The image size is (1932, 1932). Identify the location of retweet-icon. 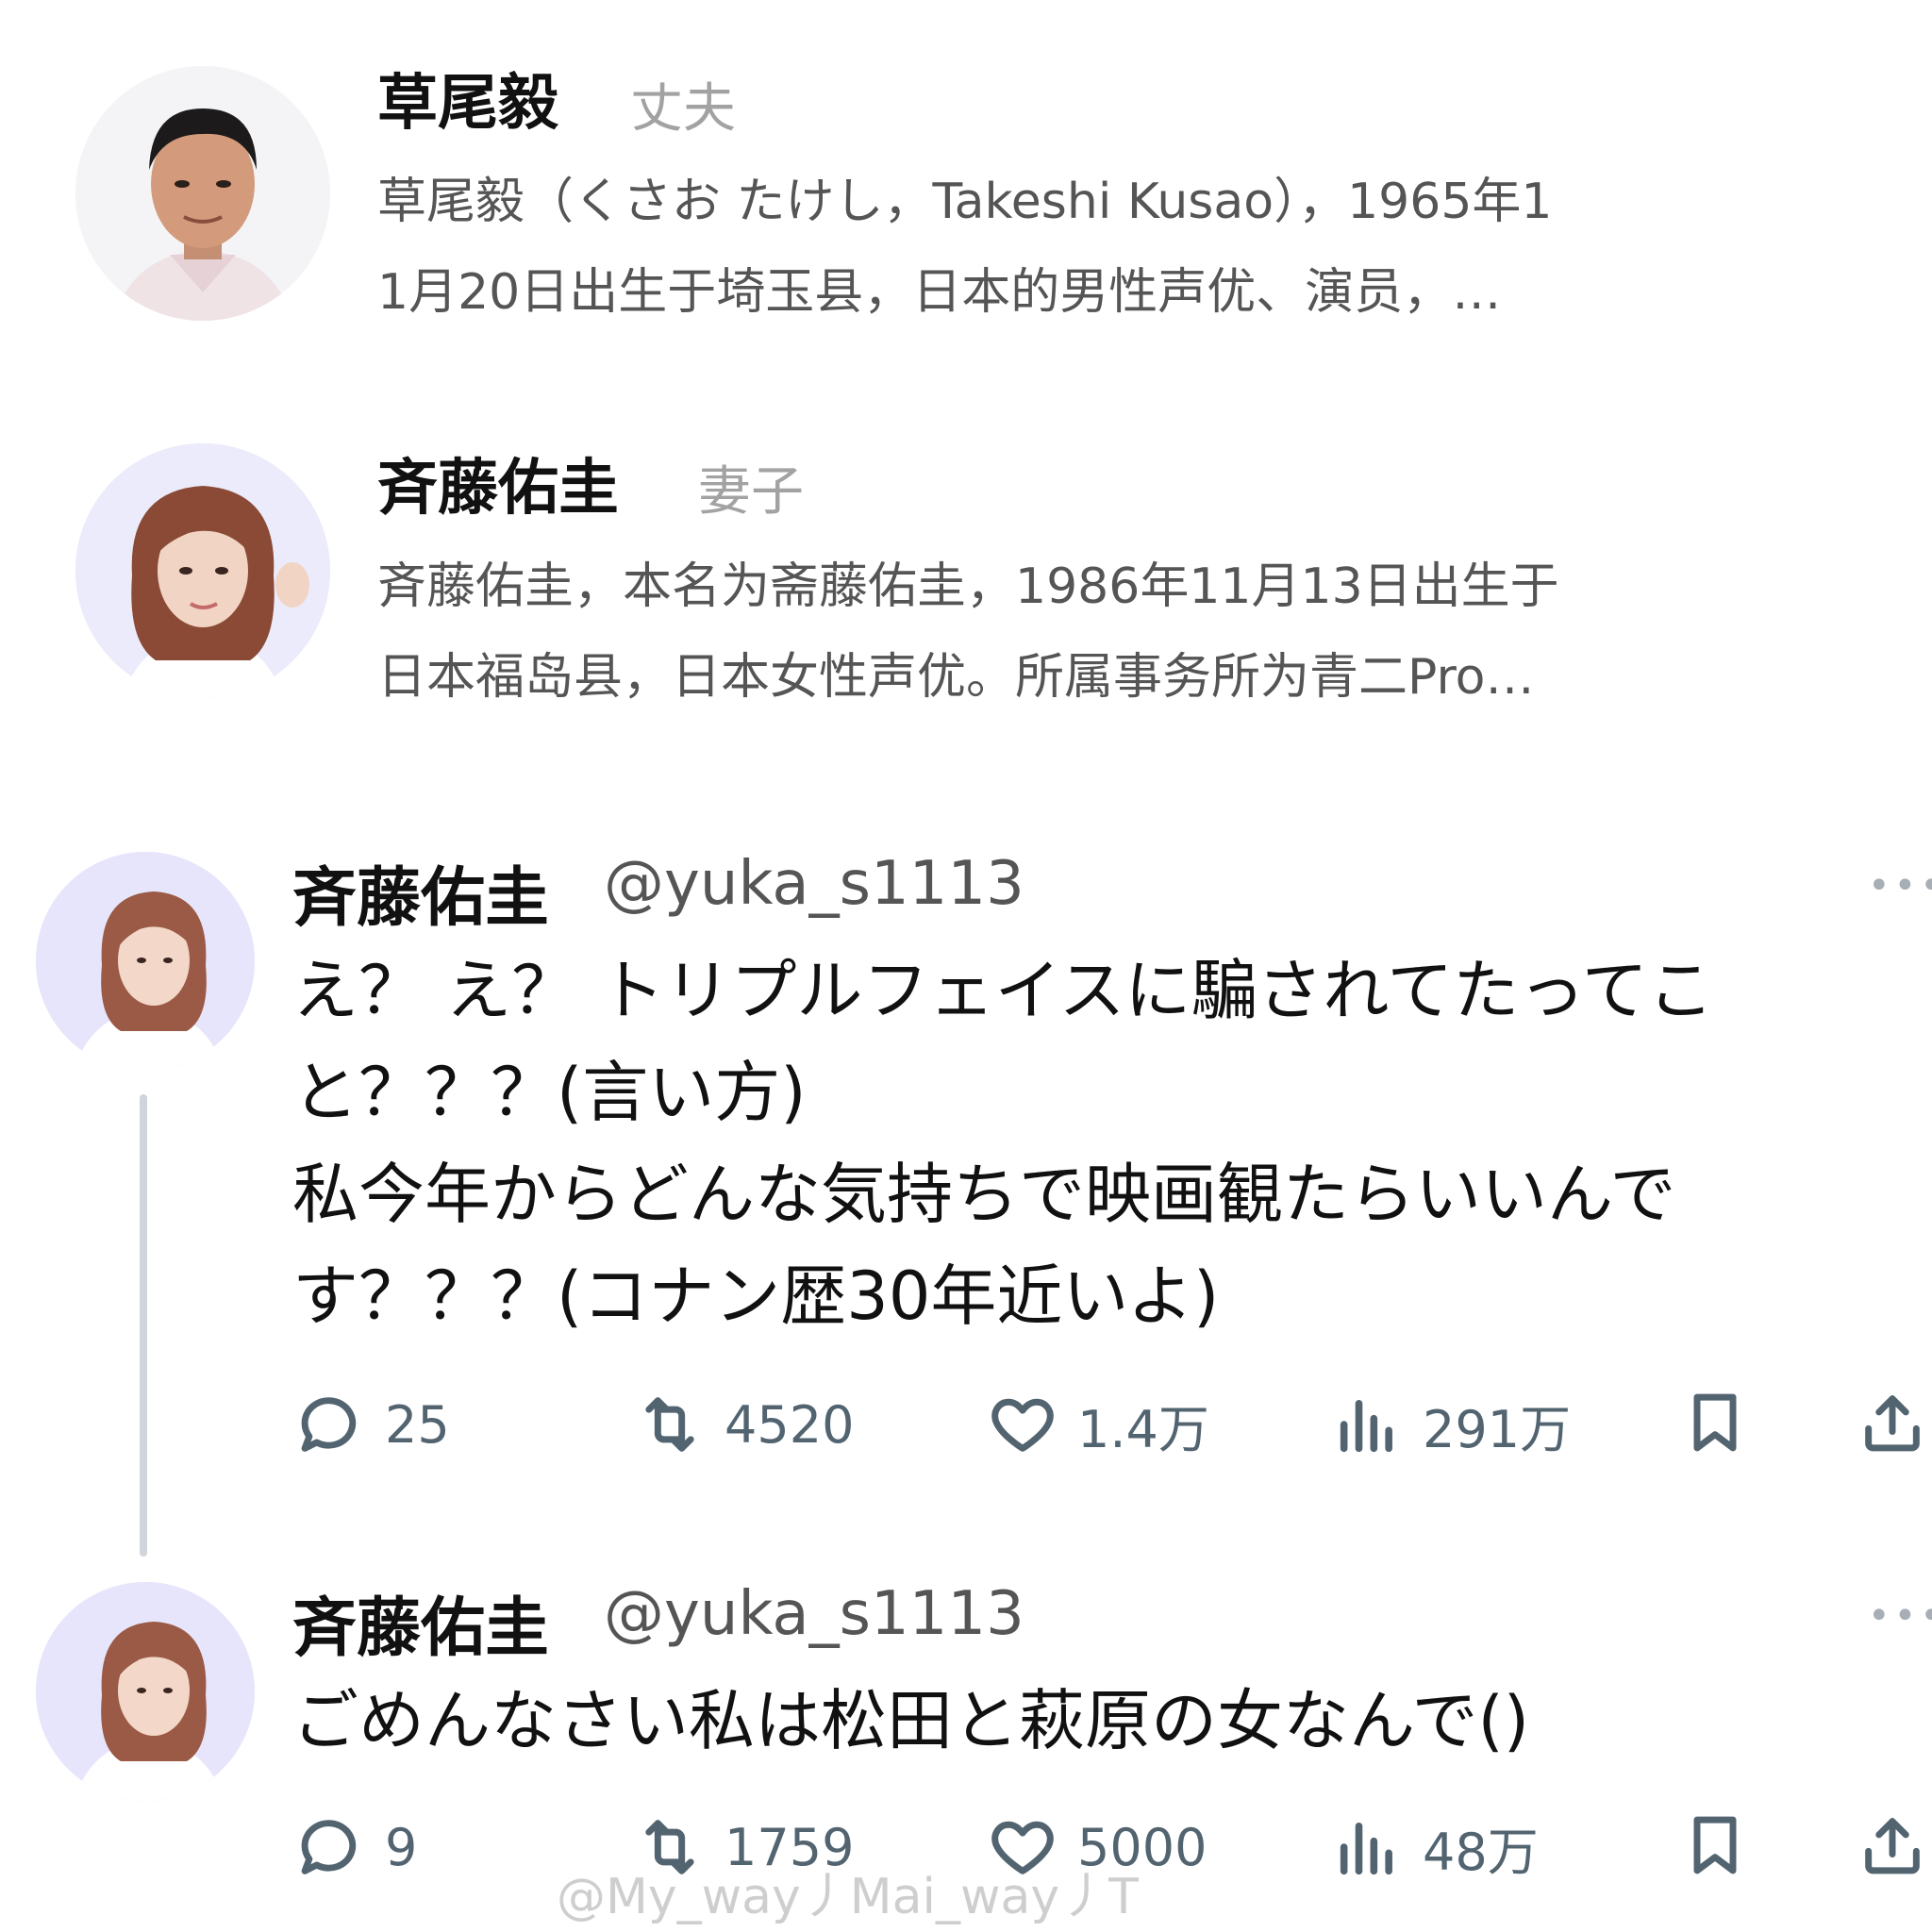
(670, 1424).